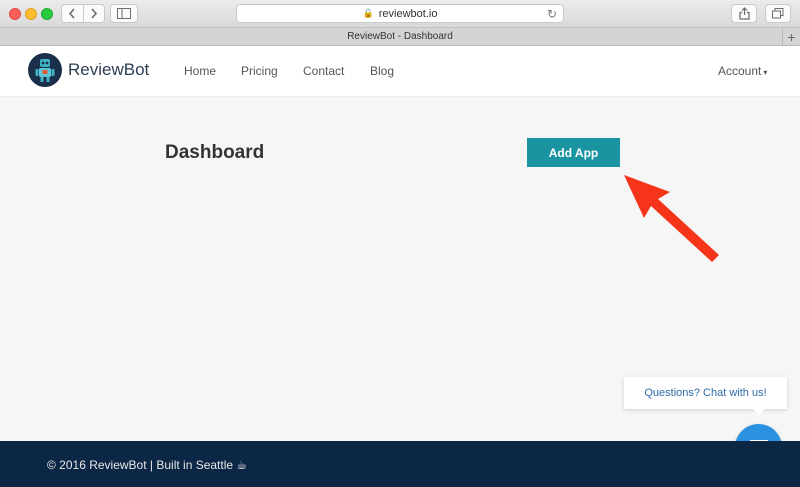 The image size is (800, 487). What do you see at coordinates (408, 13) in the screenshot?
I see `url-text: reviewbot.io` at bounding box center [408, 13].